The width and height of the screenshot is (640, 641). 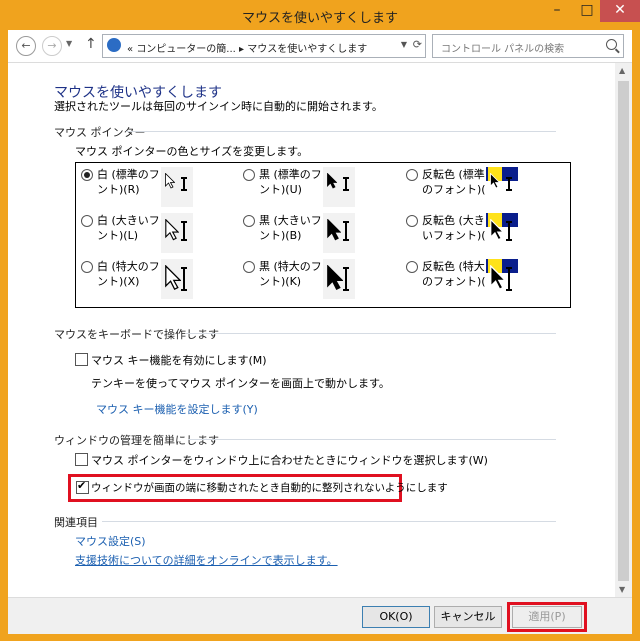 What do you see at coordinates (130, 49) in the screenshot?
I see `address-overflow-prefix: «` at bounding box center [130, 49].